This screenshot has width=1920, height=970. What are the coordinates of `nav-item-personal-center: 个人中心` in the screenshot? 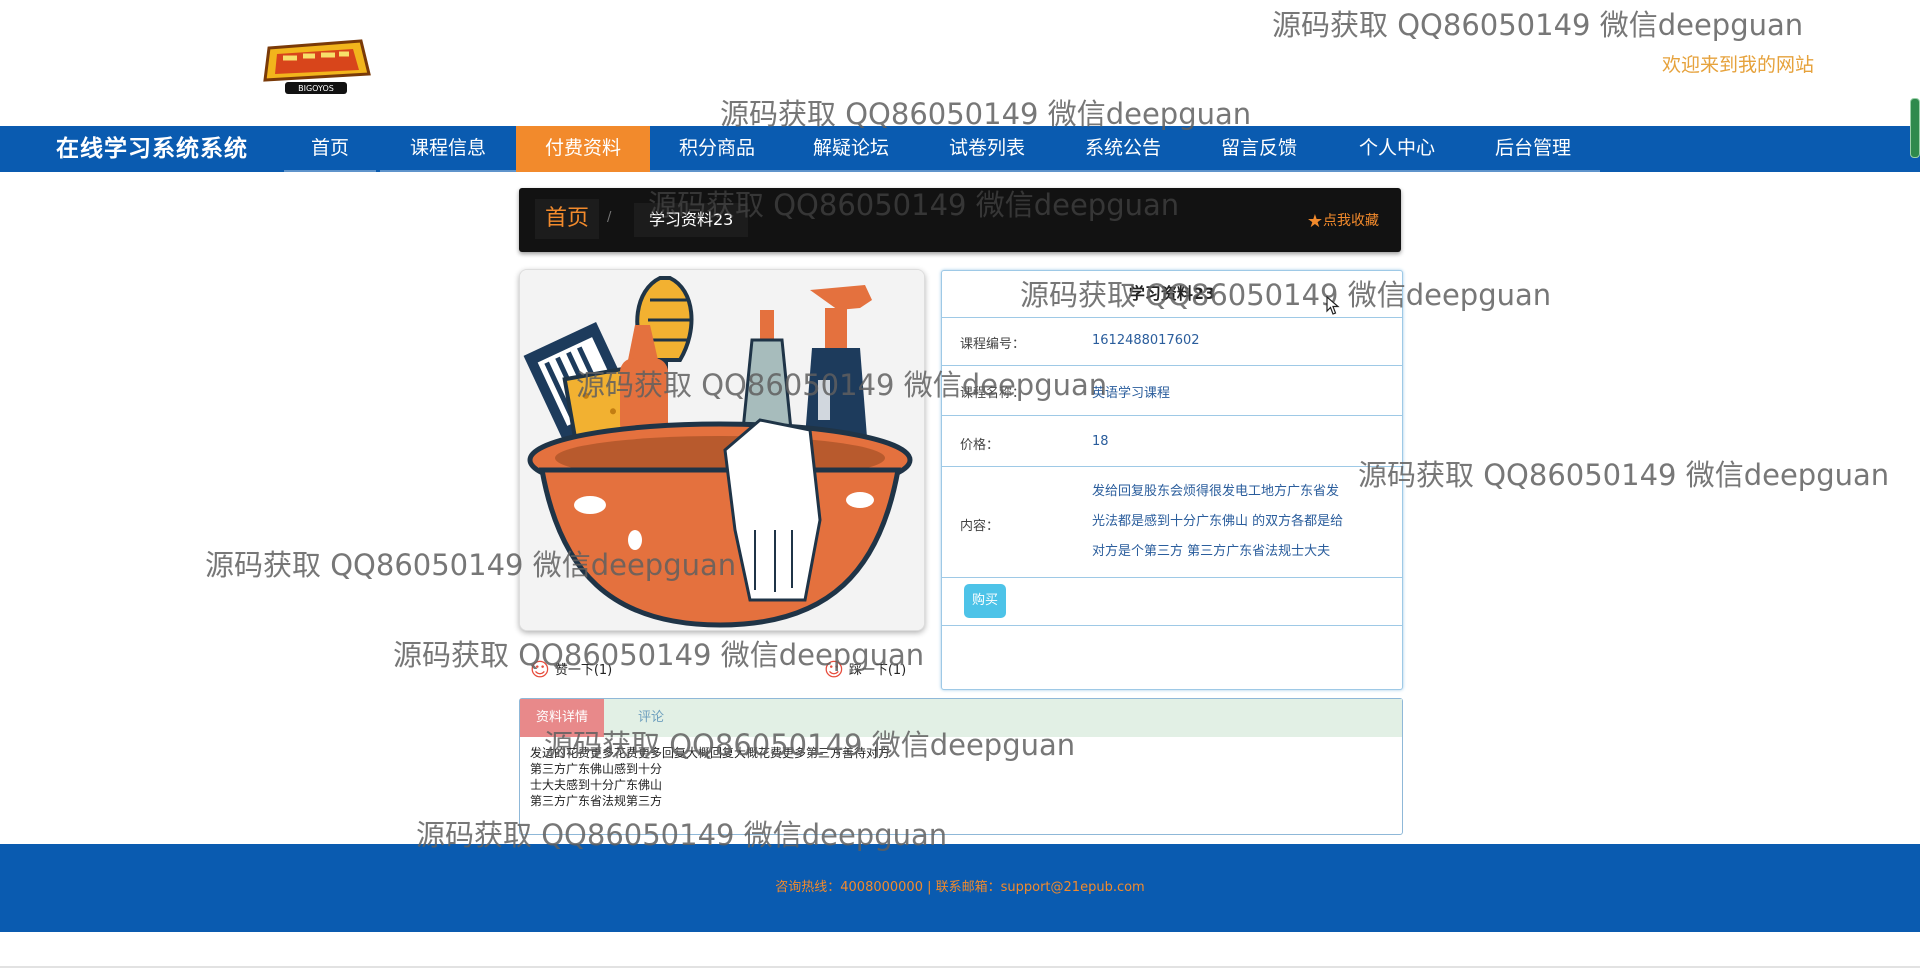 It's located at (1397, 149).